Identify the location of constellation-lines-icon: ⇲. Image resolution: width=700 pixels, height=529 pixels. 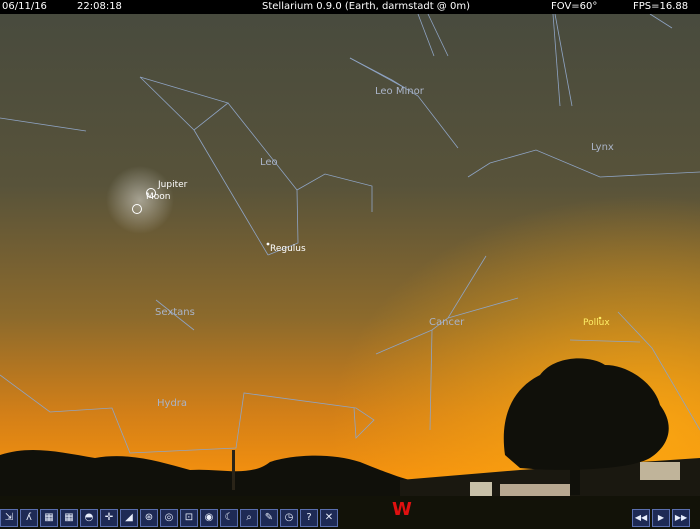
(9, 518).